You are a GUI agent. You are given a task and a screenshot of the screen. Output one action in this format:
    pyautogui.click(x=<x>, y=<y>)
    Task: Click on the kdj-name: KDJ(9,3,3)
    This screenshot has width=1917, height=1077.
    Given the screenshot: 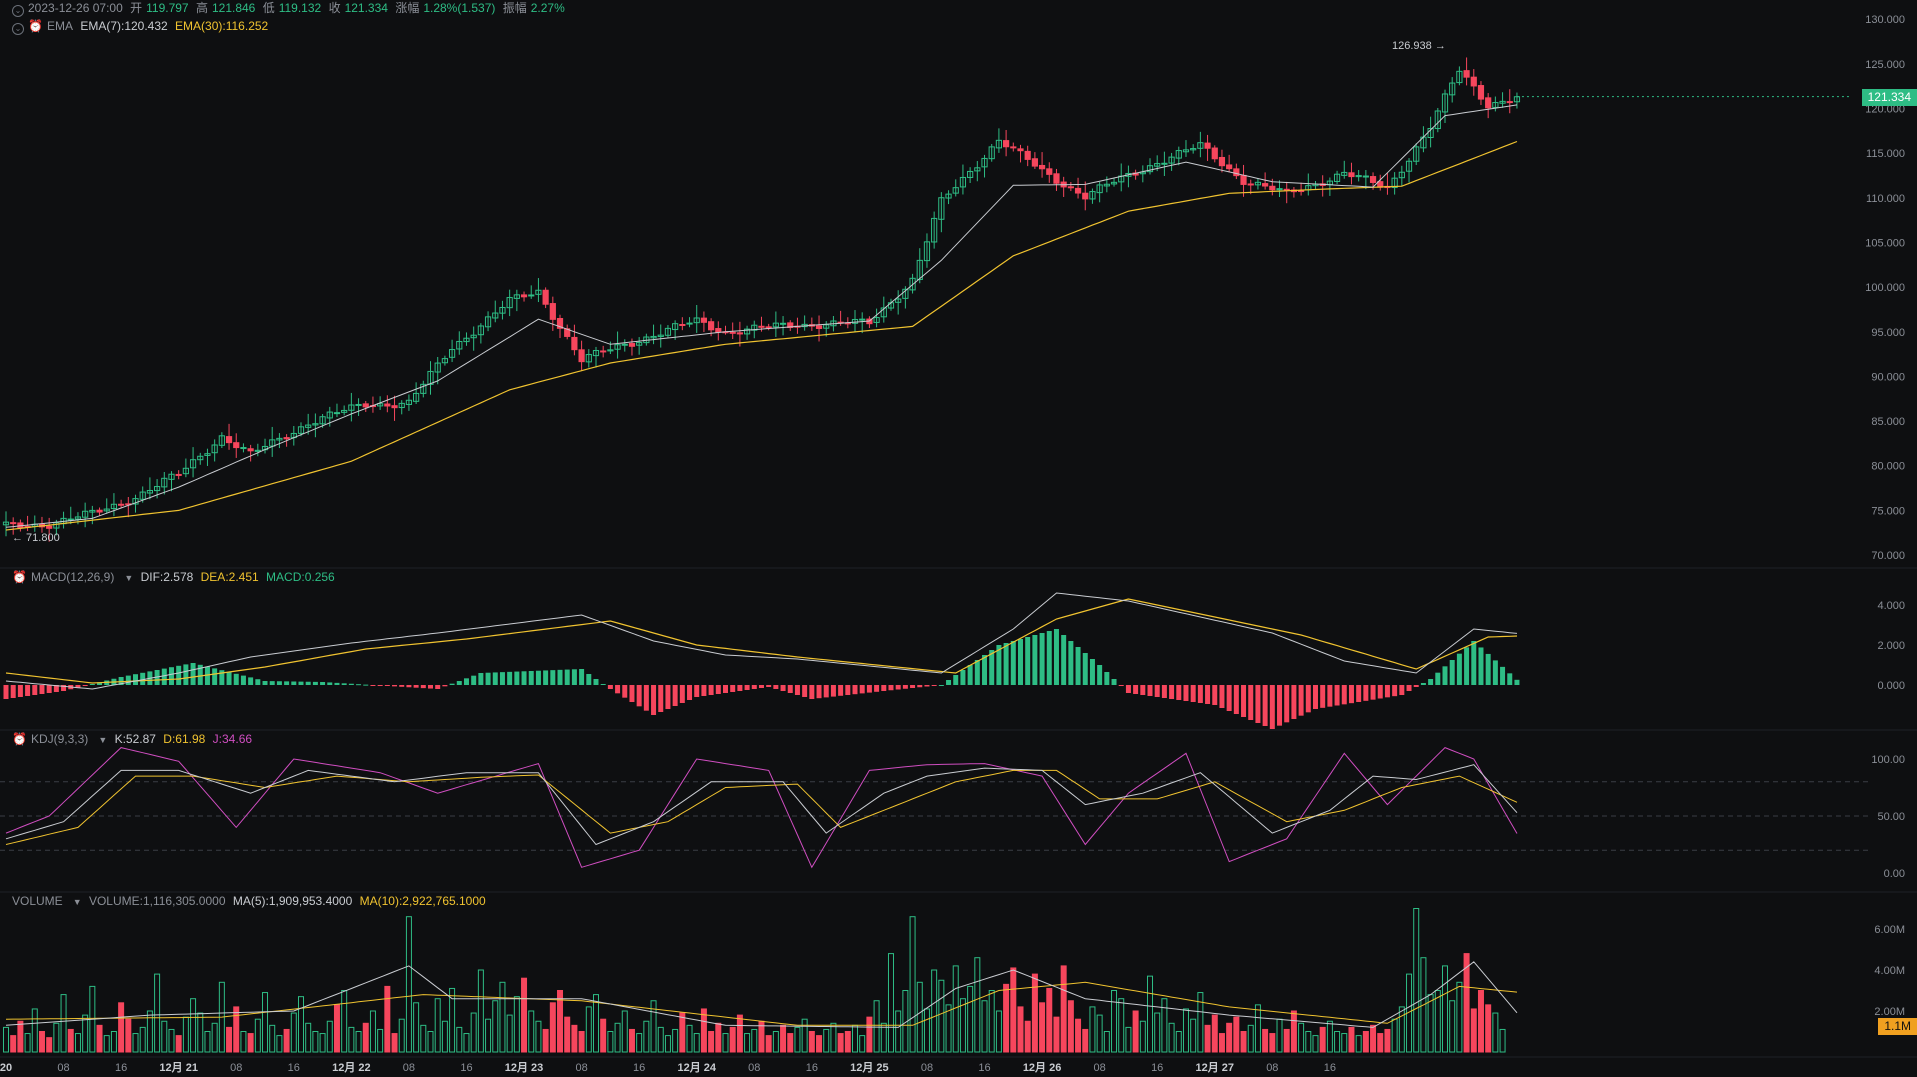 What is the action you would take?
    pyautogui.click(x=59, y=739)
    